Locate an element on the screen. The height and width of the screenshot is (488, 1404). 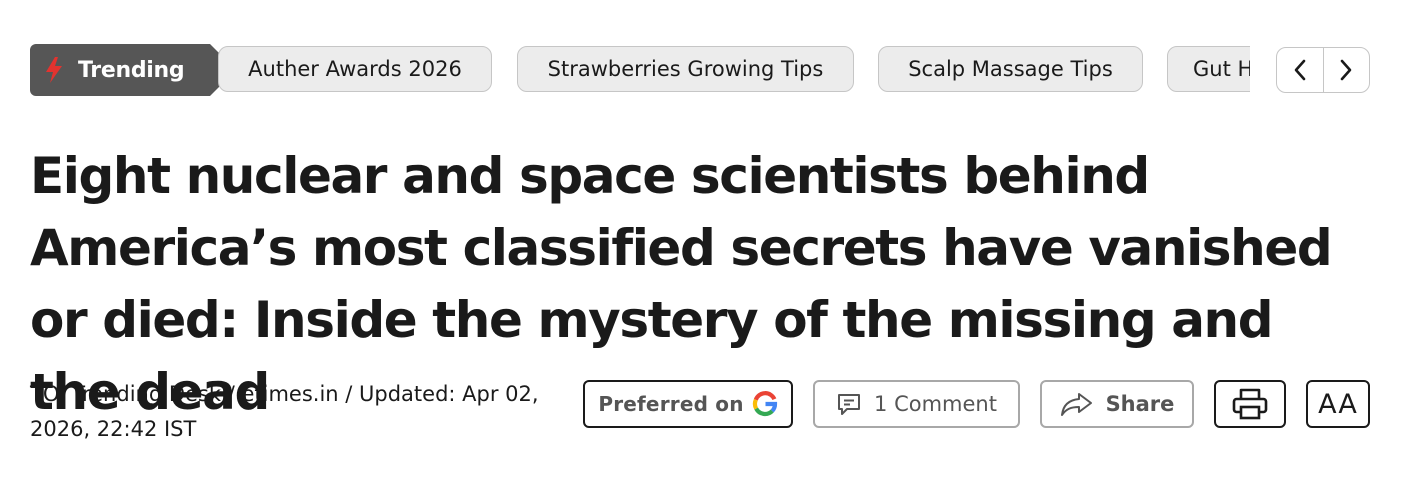
share-arrow-icon is located at coordinates (1076, 404).